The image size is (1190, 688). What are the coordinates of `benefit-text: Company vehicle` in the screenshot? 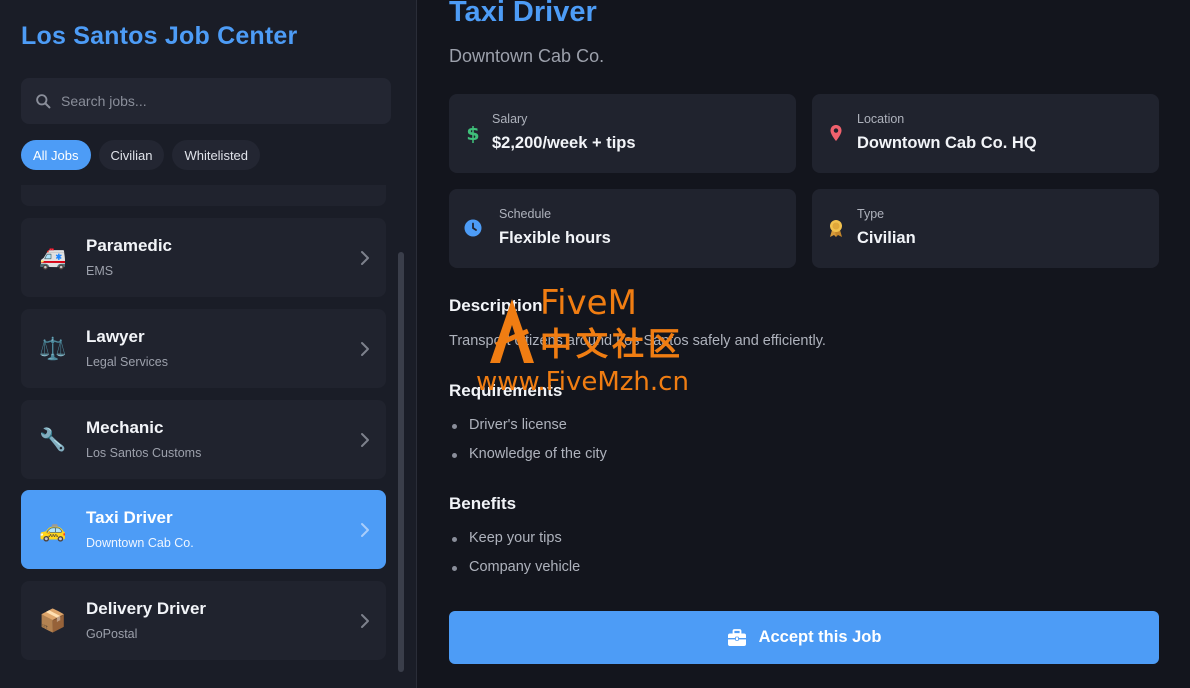 It's located at (525, 567).